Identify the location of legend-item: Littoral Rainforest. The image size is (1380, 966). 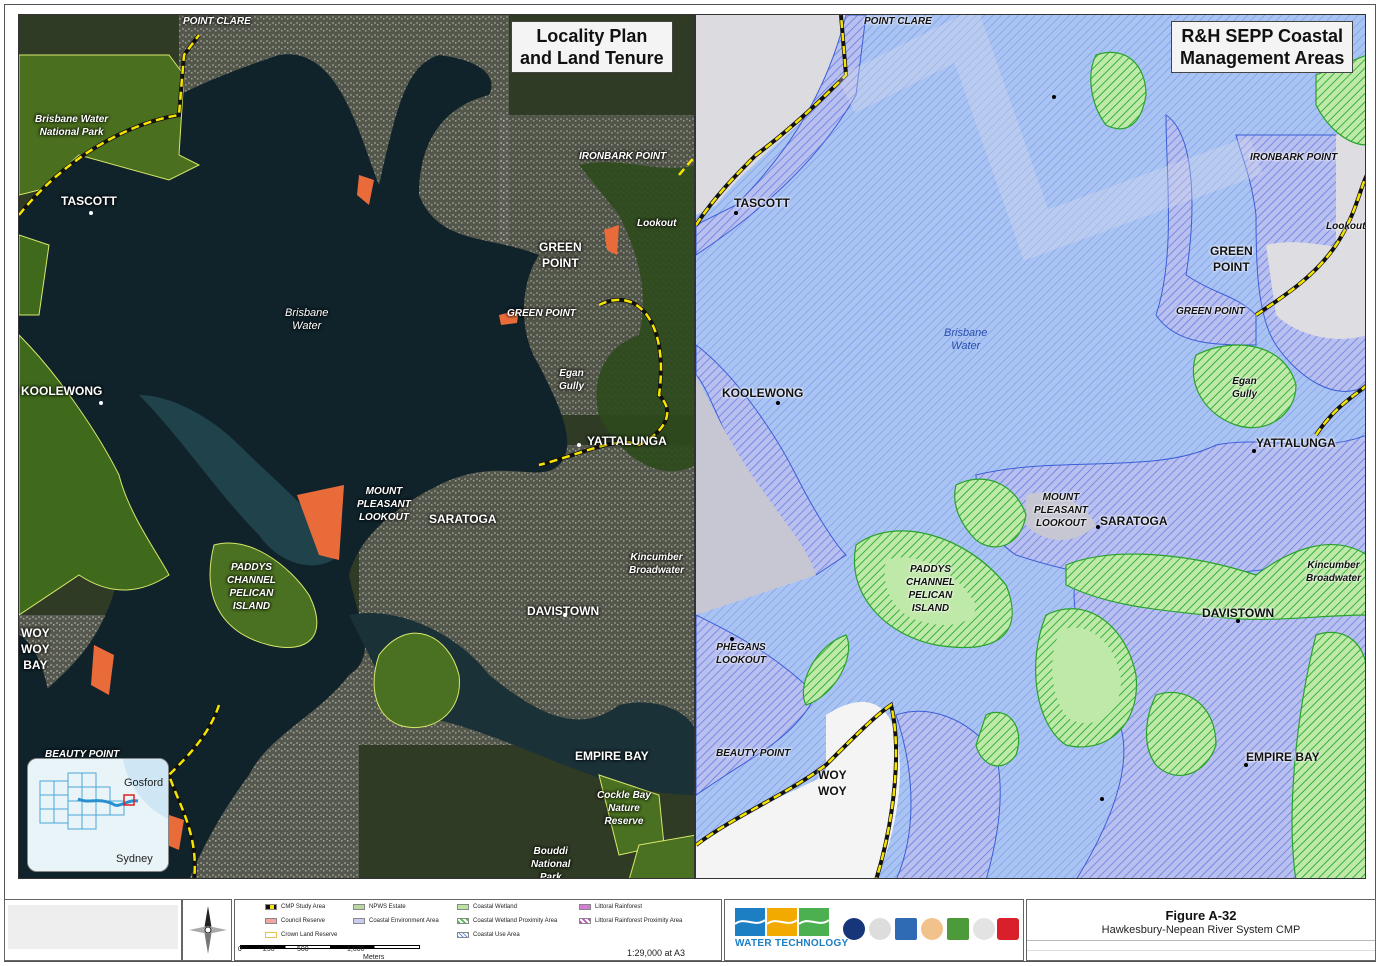
(610, 907).